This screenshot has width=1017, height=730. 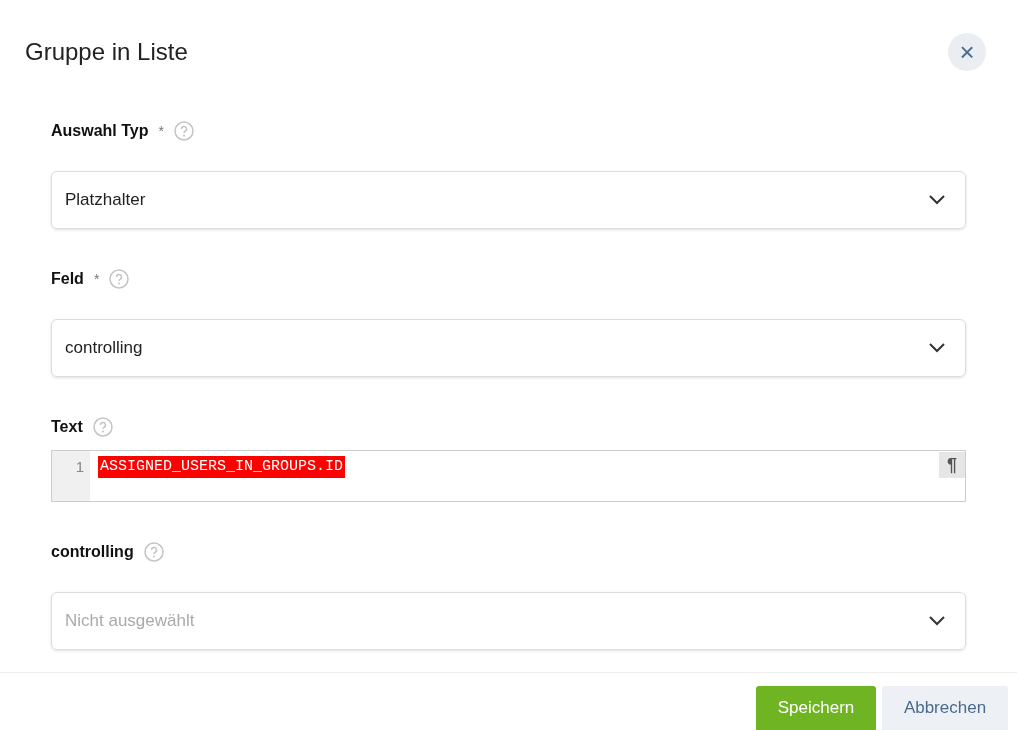 What do you see at coordinates (67, 279) in the screenshot?
I see `field-label: Feld` at bounding box center [67, 279].